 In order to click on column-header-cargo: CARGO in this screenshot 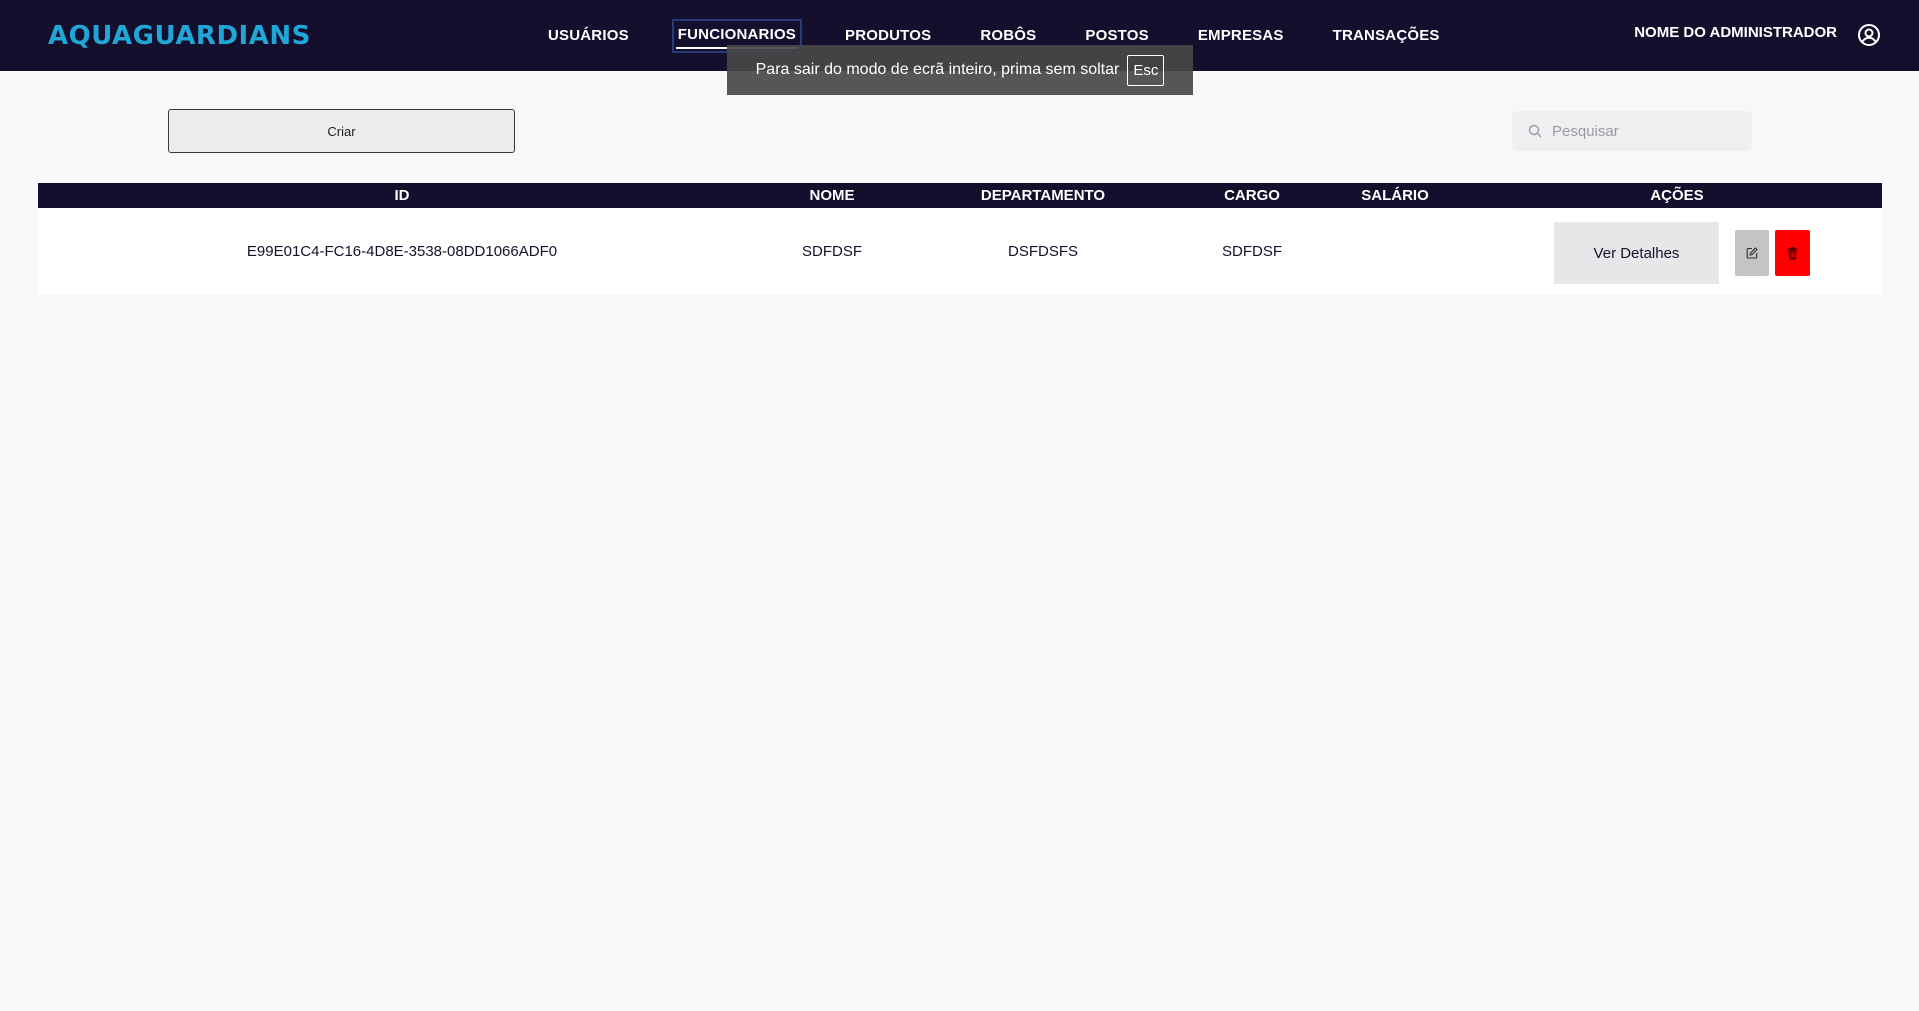, I will do `click(1252, 195)`.